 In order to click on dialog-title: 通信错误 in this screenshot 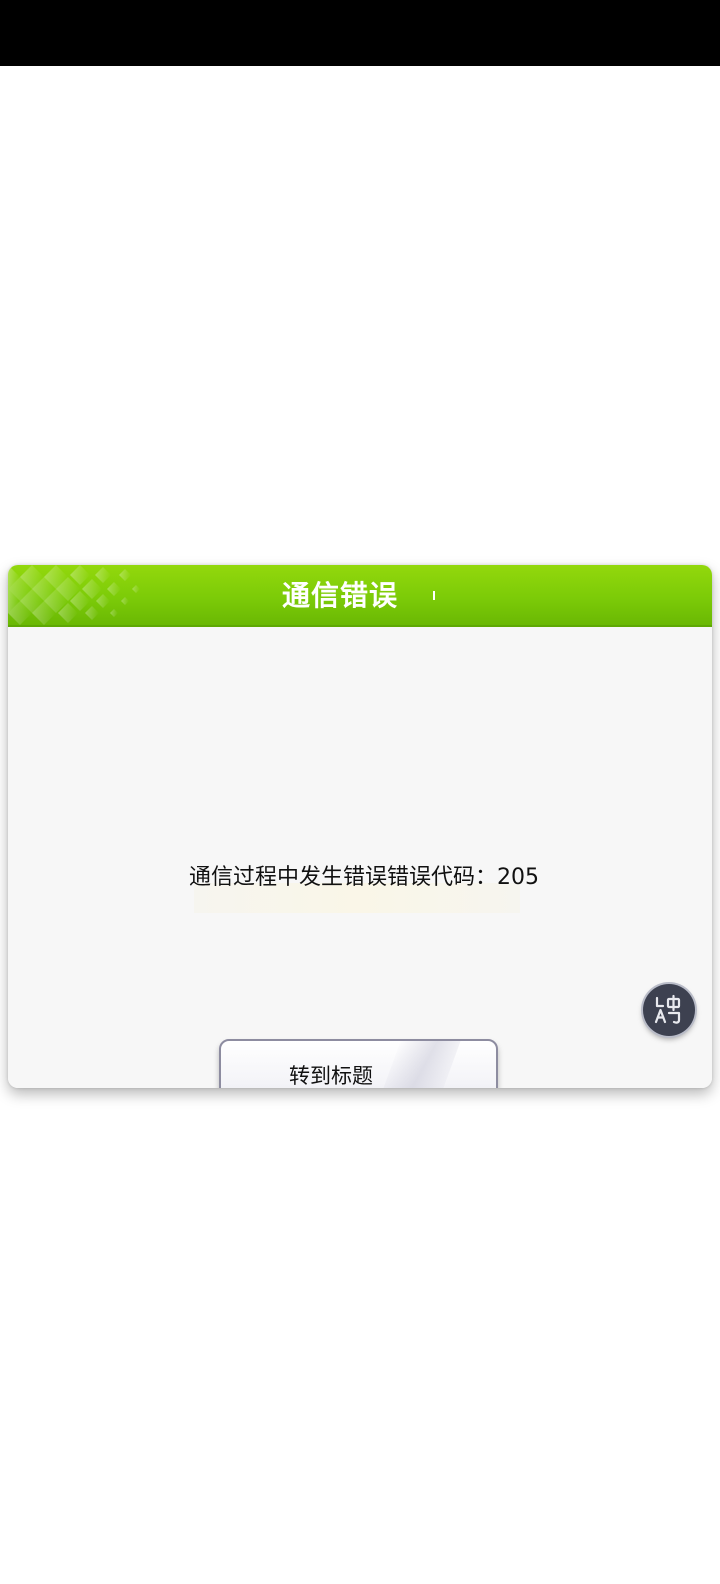, I will do `click(339, 595)`.